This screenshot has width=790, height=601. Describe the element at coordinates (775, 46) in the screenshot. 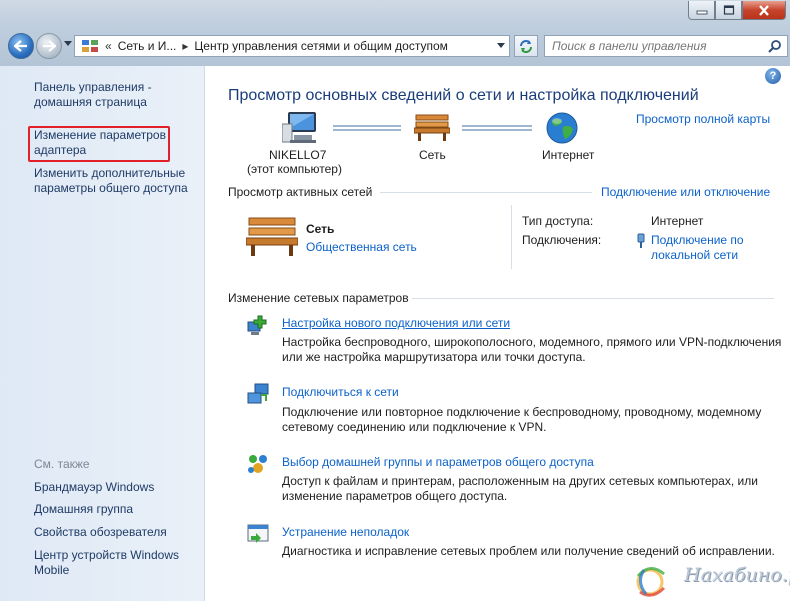

I see `search-icon` at that location.